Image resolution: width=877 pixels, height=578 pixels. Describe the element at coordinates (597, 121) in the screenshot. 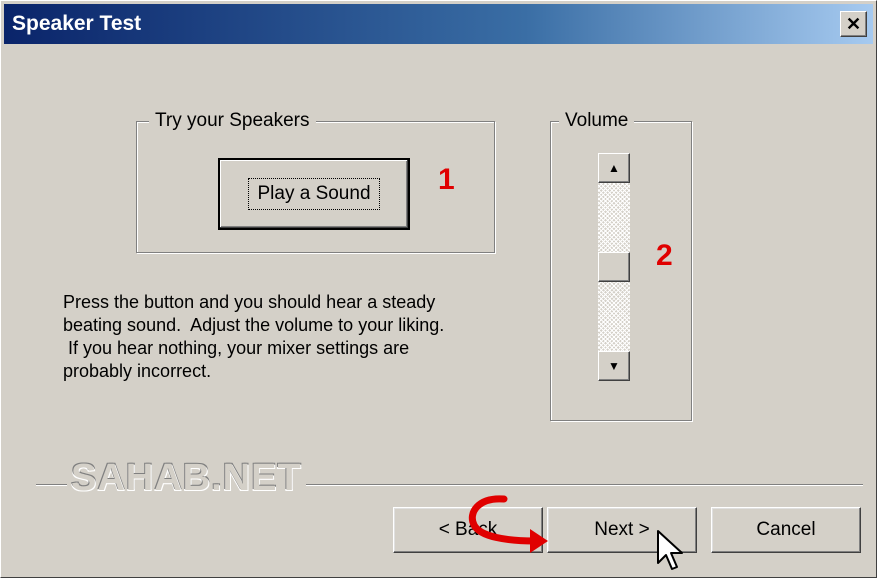

I see `volume-group-label: Volume` at that location.